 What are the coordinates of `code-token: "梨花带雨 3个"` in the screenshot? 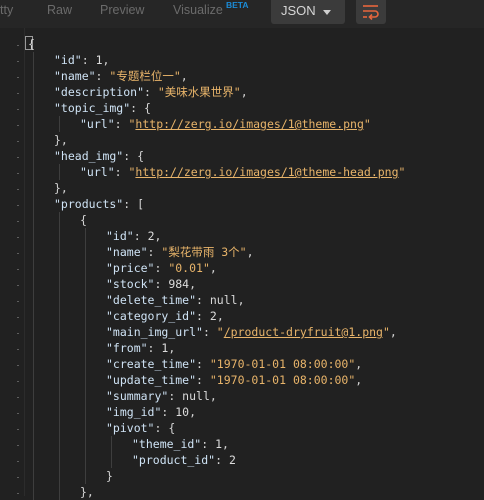 It's located at (204, 252).